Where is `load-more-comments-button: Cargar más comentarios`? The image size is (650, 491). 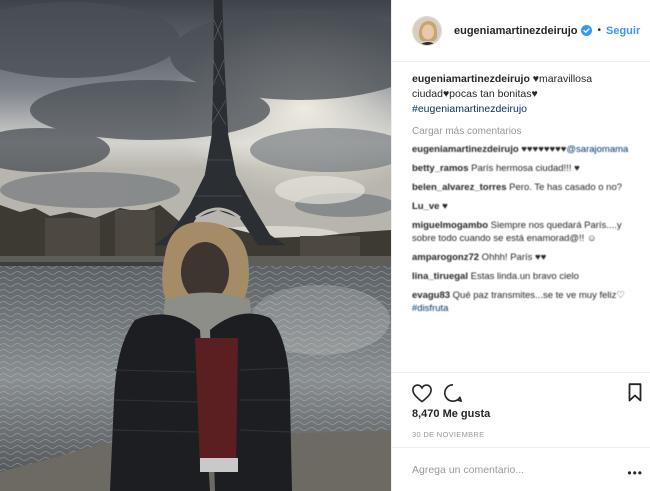 load-more-comments-button: Cargar más comentarios is located at coordinates (523, 131).